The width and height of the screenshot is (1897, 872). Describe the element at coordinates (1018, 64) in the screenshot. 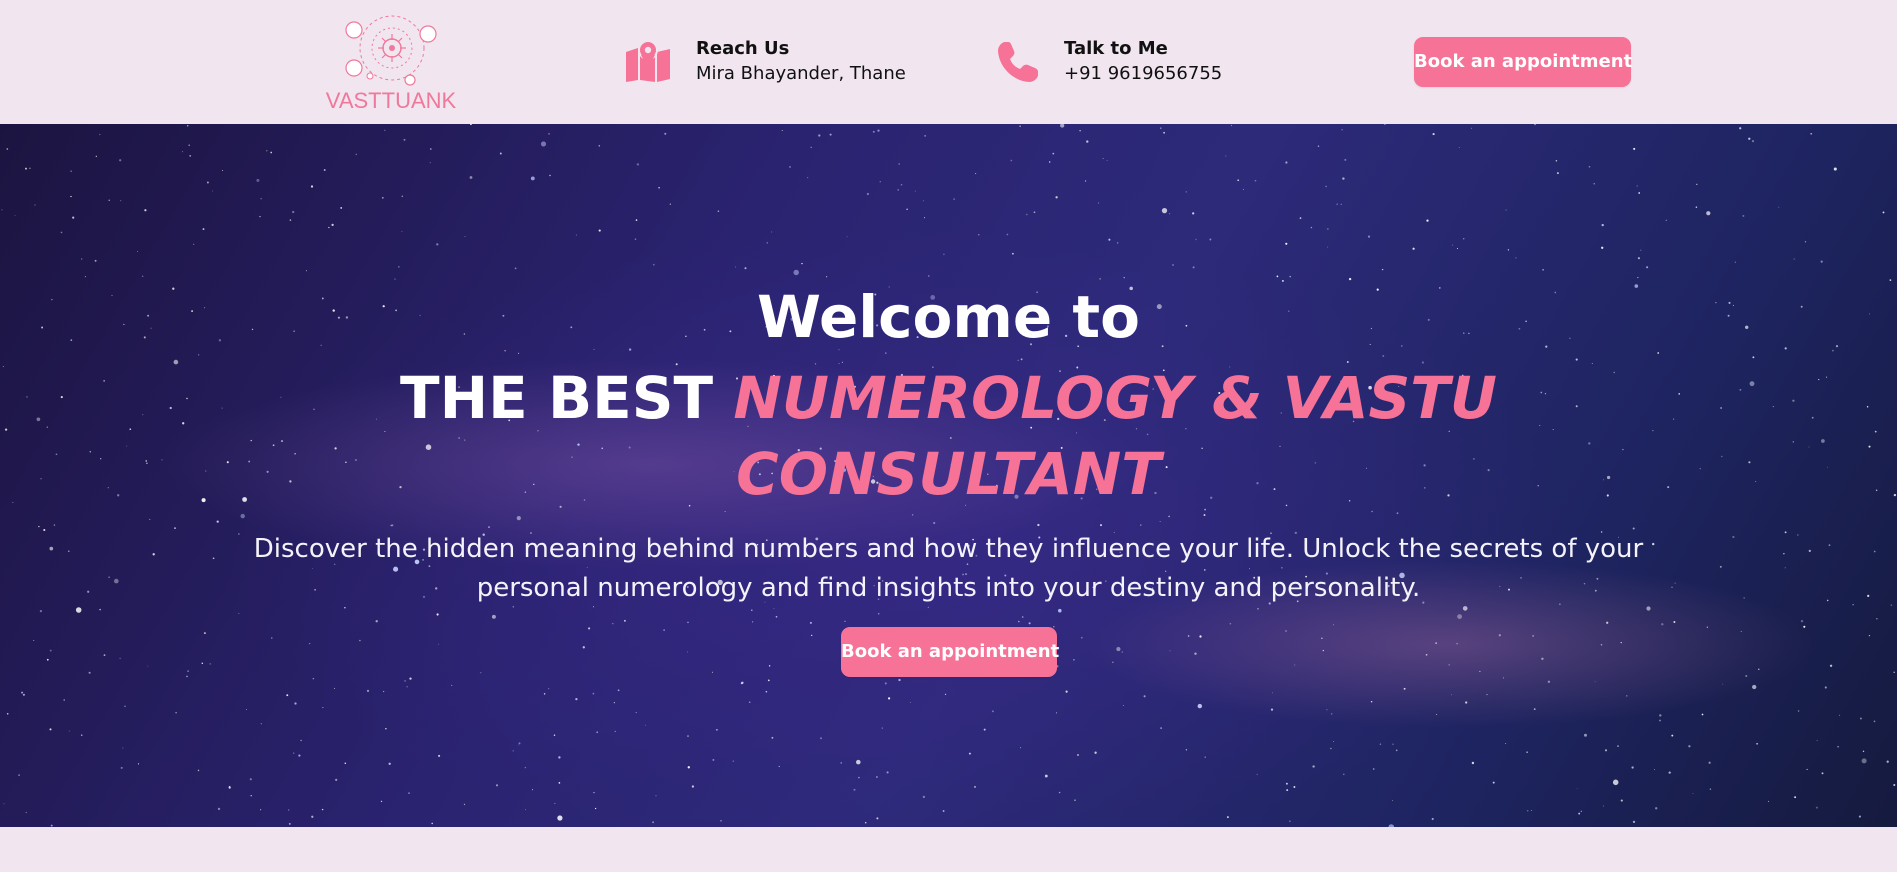

I see `phone-icon` at that location.